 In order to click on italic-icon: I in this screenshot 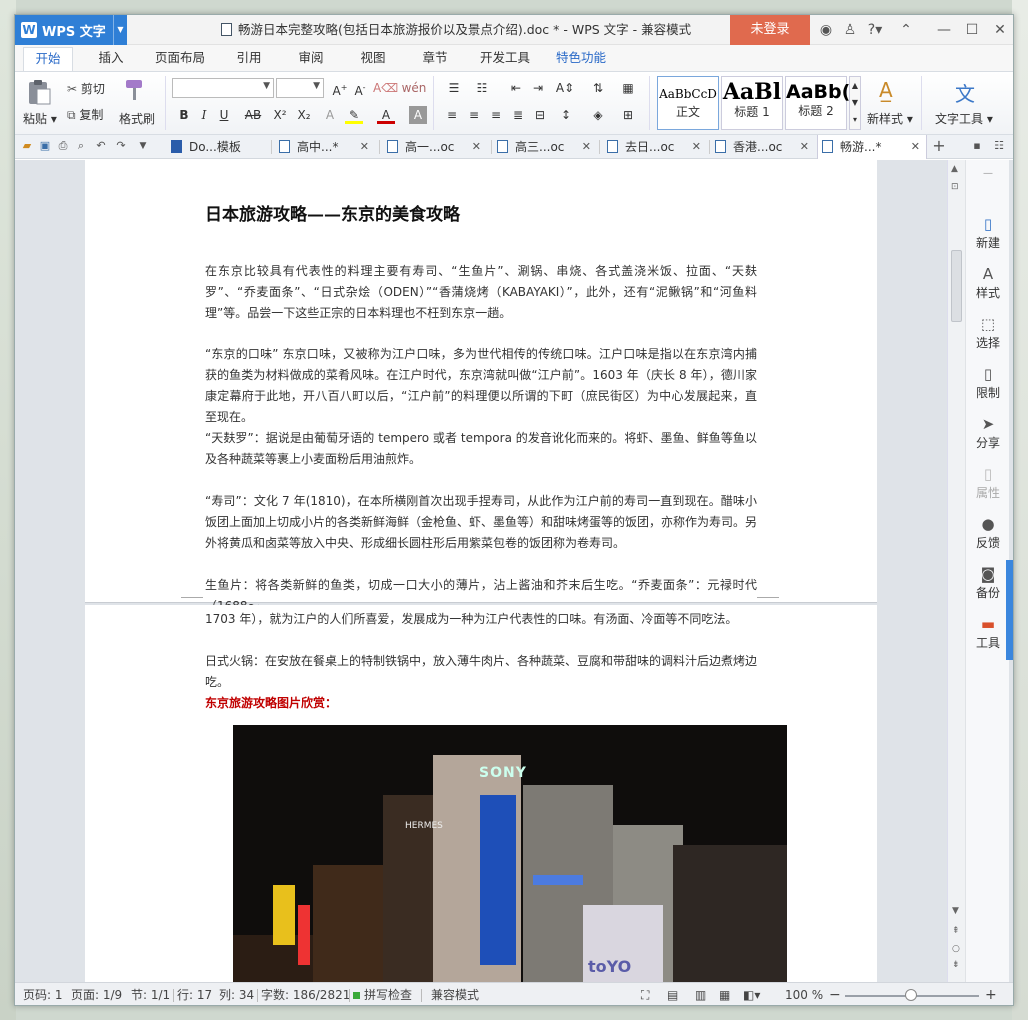, I will do `click(204, 115)`.